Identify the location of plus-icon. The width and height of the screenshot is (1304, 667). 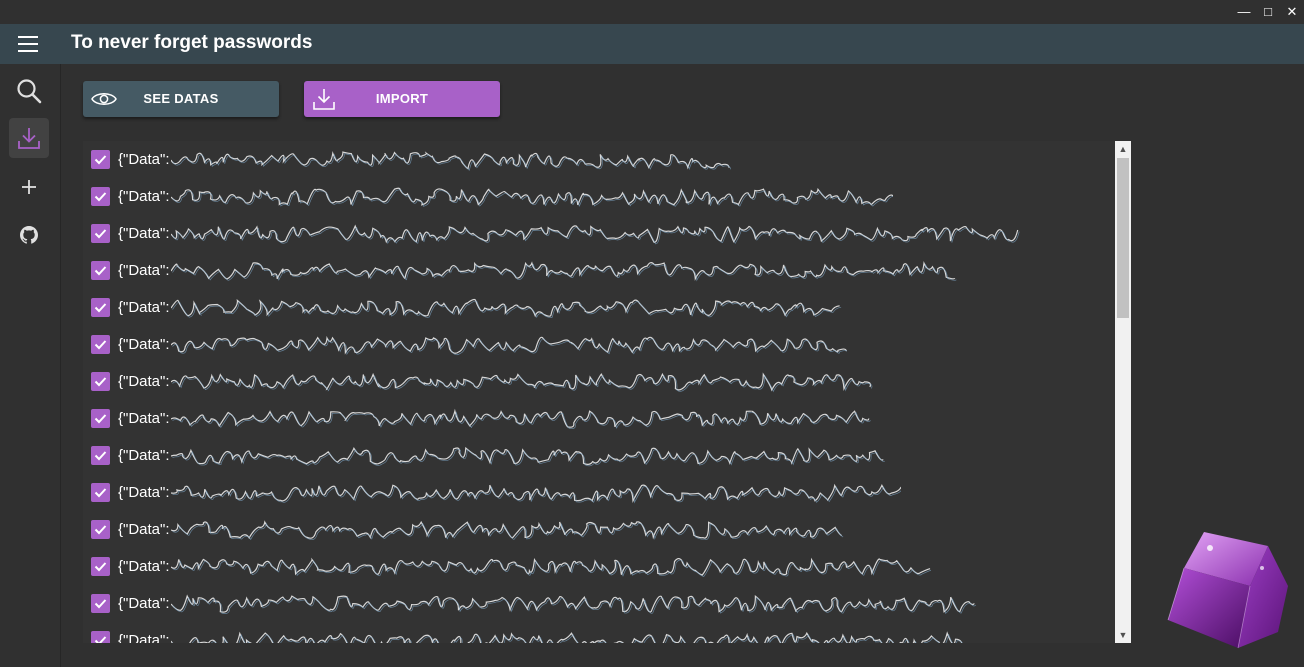
(29, 187).